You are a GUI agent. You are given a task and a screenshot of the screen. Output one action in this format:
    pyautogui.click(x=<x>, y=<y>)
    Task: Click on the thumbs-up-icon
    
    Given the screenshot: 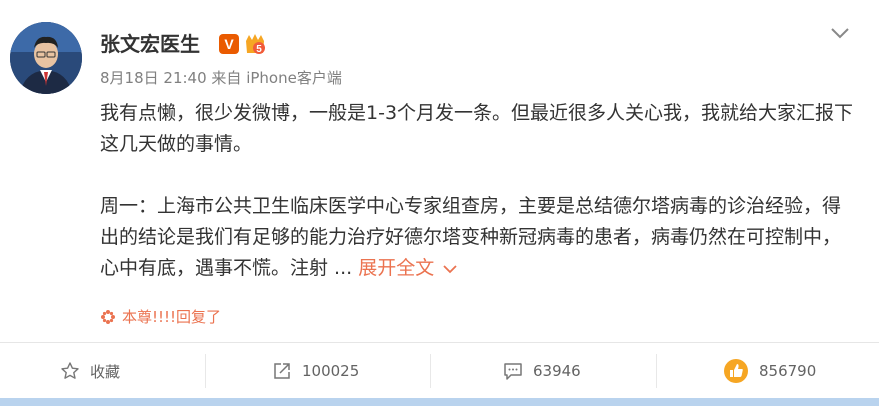 What is the action you would take?
    pyautogui.click(x=736, y=371)
    